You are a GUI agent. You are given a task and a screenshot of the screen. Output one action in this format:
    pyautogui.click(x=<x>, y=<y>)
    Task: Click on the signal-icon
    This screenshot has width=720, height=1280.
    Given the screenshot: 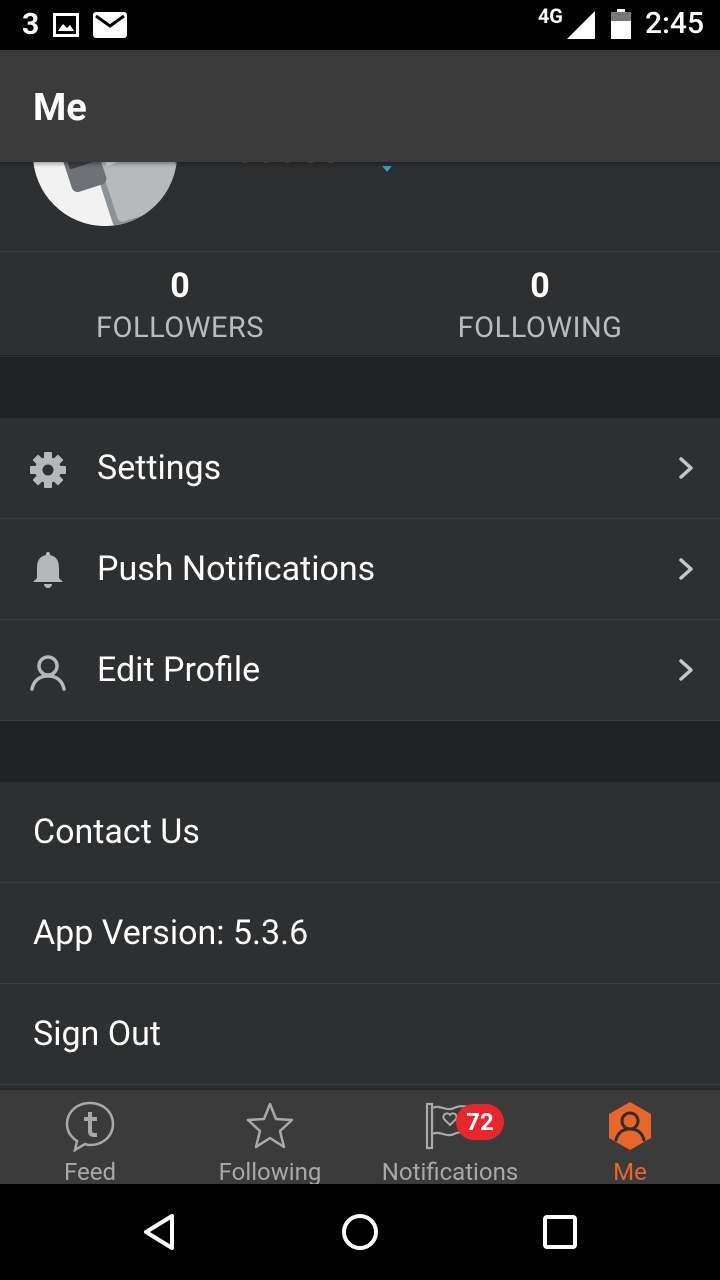 What is the action you would take?
    pyautogui.click(x=580, y=24)
    